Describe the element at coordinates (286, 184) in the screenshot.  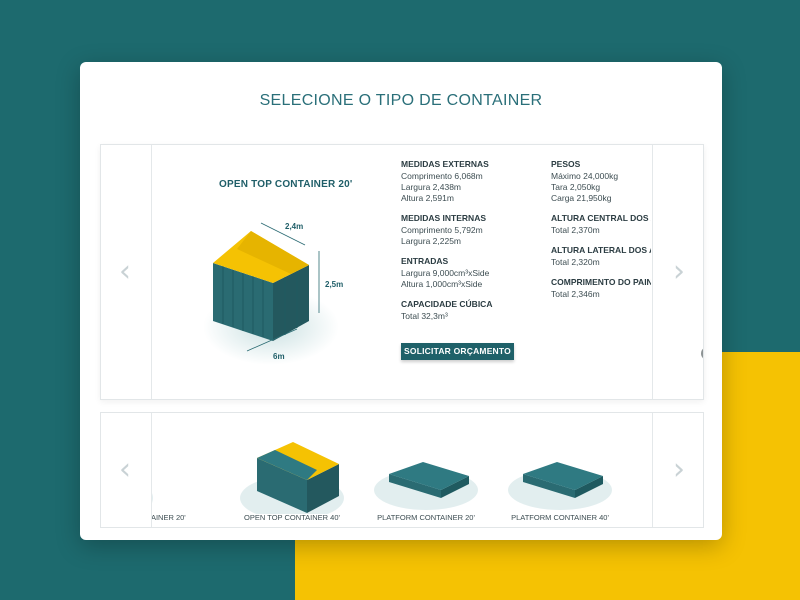
I see `selected-container-name: OPEN TOP CONTAINER 20'` at that location.